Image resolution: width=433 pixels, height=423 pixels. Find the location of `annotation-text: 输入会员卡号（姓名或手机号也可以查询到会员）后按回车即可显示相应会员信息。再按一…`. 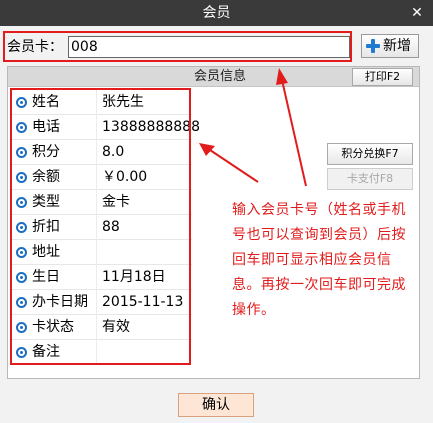

annotation-text: 输入会员卡号（姓名或手机号也可以查询到会员）后按回车即可显示相应会员信息。再按一… is located at coordinates (319, 260).